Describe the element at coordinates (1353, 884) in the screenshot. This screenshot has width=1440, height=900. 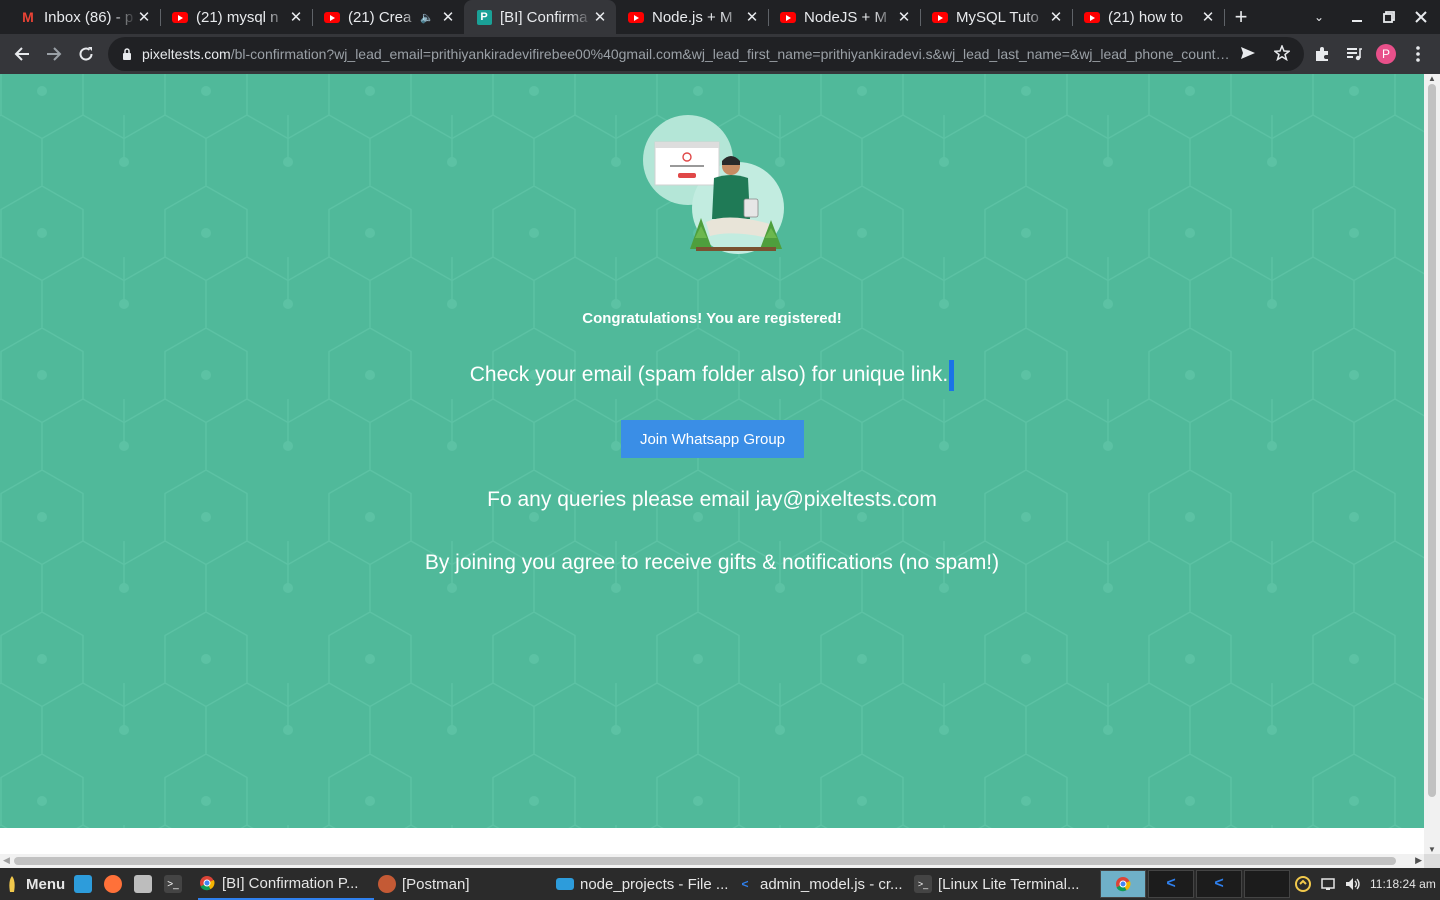
I see `volume-tray-icon` at that location.